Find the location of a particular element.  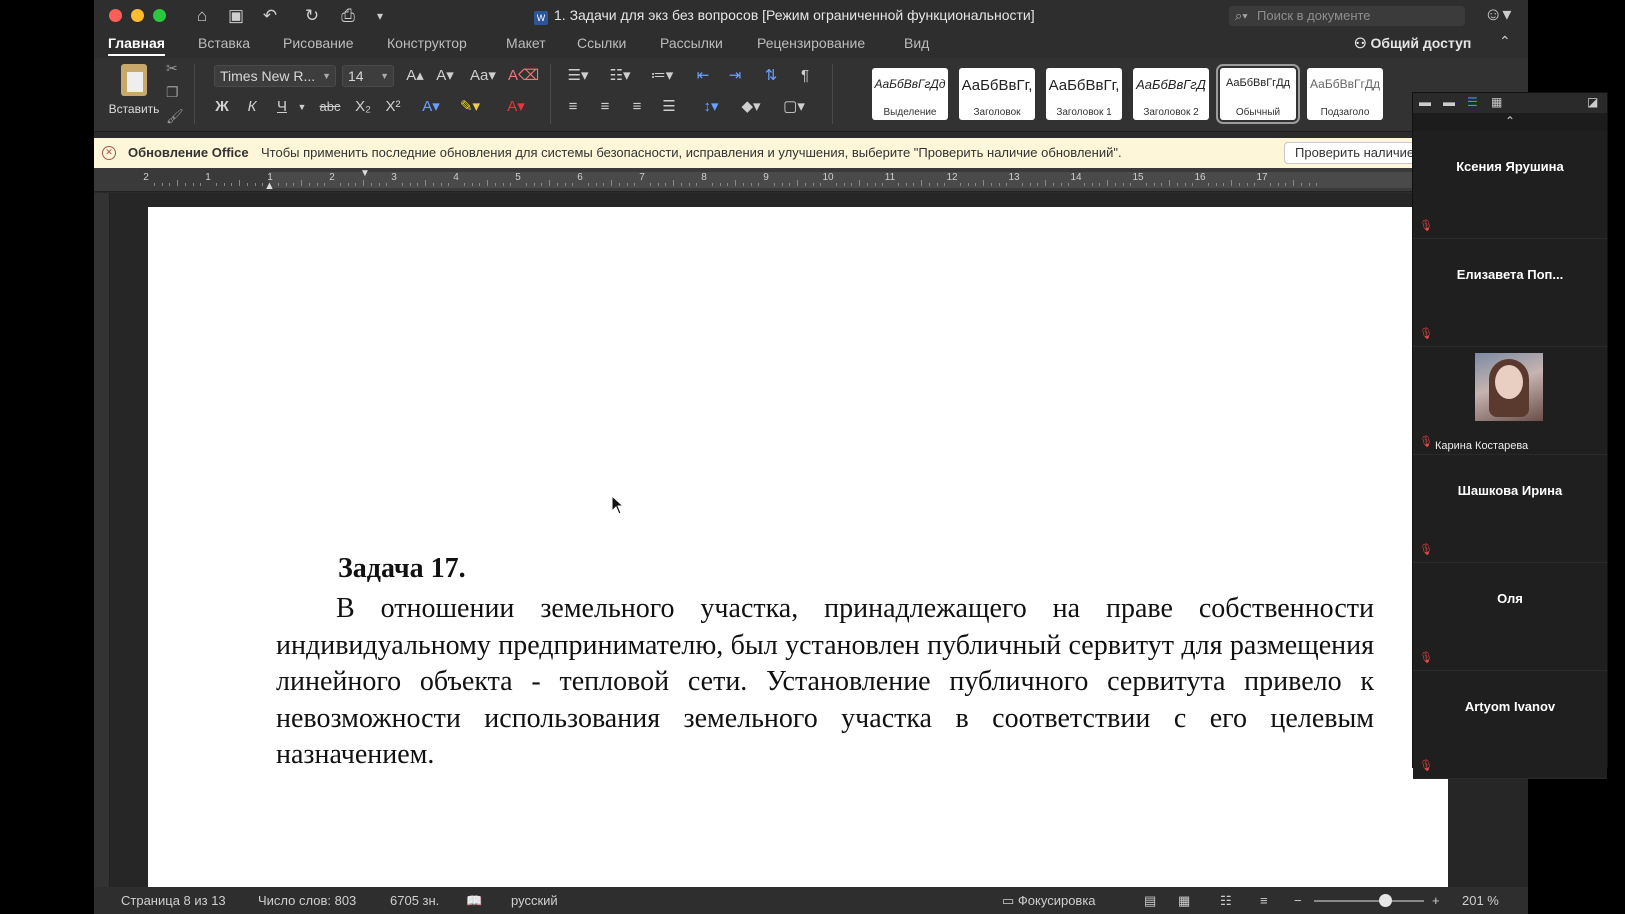

copy-icon: ❐ is located at coordinates (172, 92).